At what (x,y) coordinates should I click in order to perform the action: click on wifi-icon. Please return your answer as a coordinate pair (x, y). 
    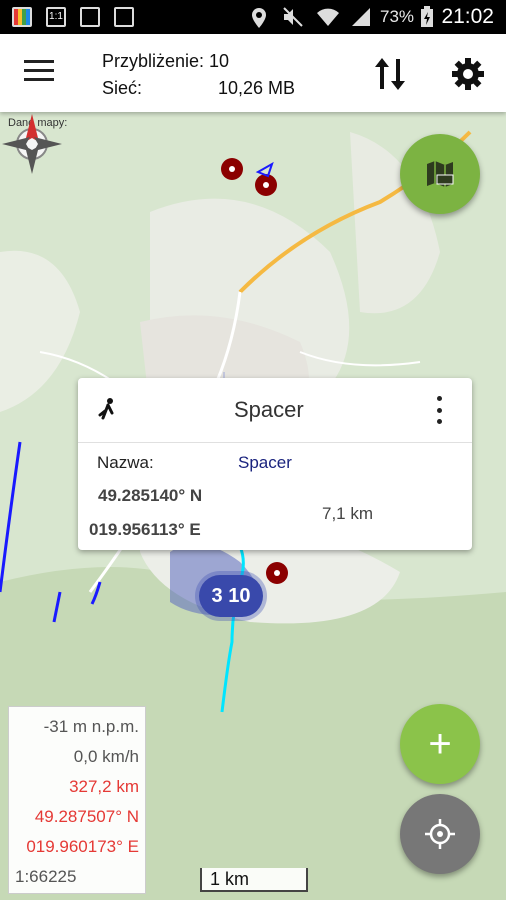
    Looking at the image, I should click on (328, 17).